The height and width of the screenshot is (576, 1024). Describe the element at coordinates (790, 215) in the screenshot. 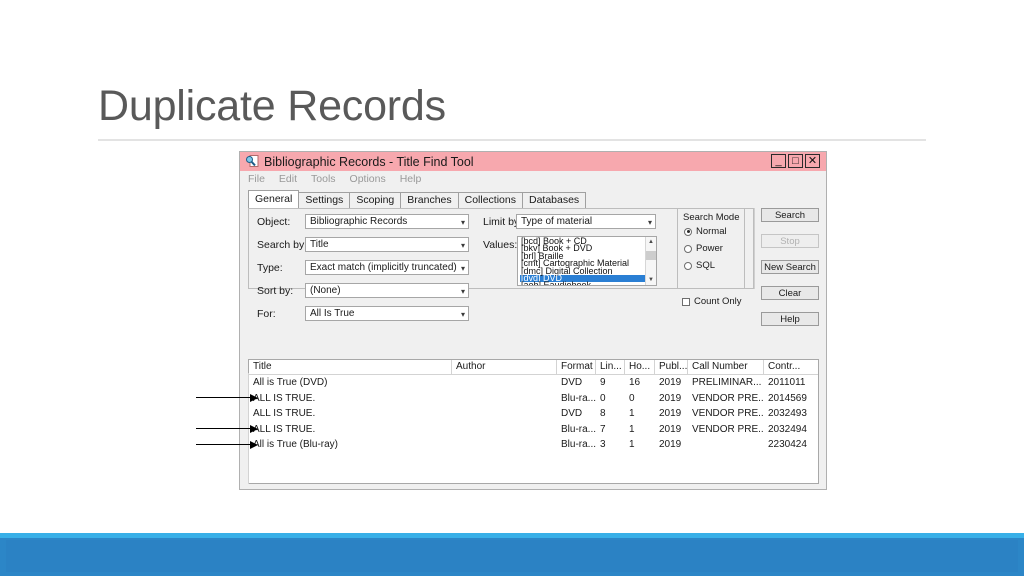

I see `search-button: Search` at that location.